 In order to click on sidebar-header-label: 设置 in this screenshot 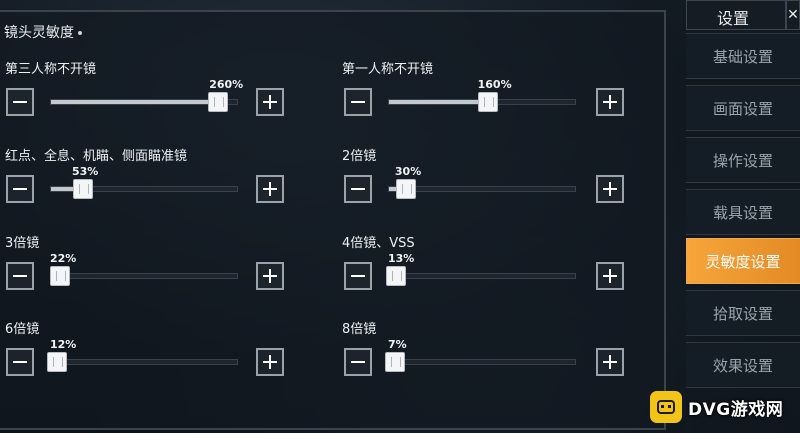, I will do `click(733, 18)`.